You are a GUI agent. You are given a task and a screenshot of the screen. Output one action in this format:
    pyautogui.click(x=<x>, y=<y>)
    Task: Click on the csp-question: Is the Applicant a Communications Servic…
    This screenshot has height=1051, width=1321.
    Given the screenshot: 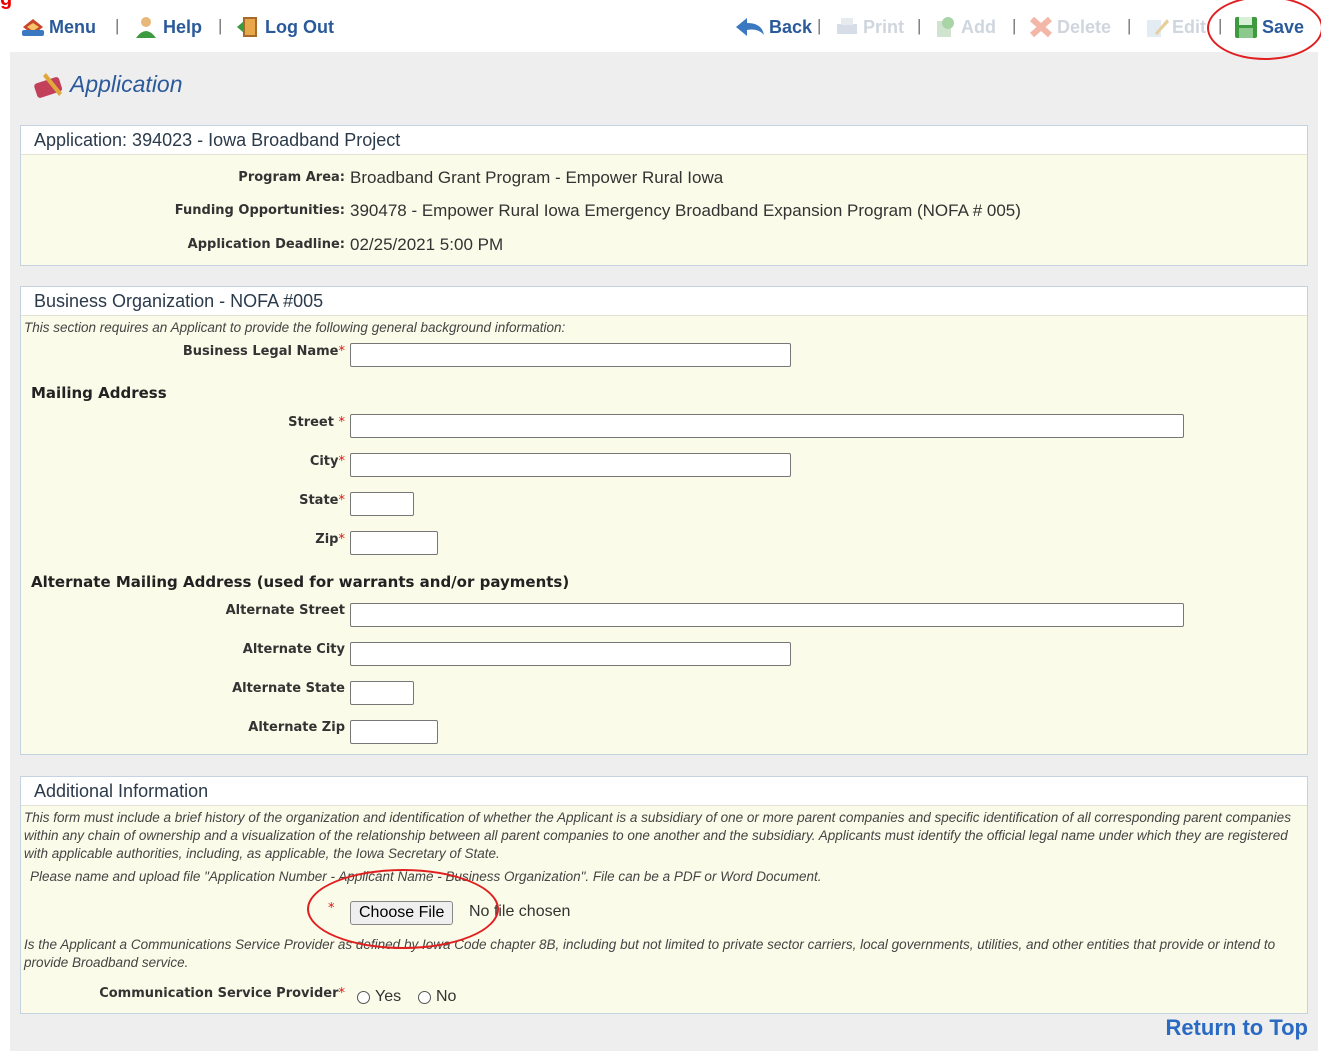 What is the action you would take?
    pyautogui.click(x=650, y=953)
    